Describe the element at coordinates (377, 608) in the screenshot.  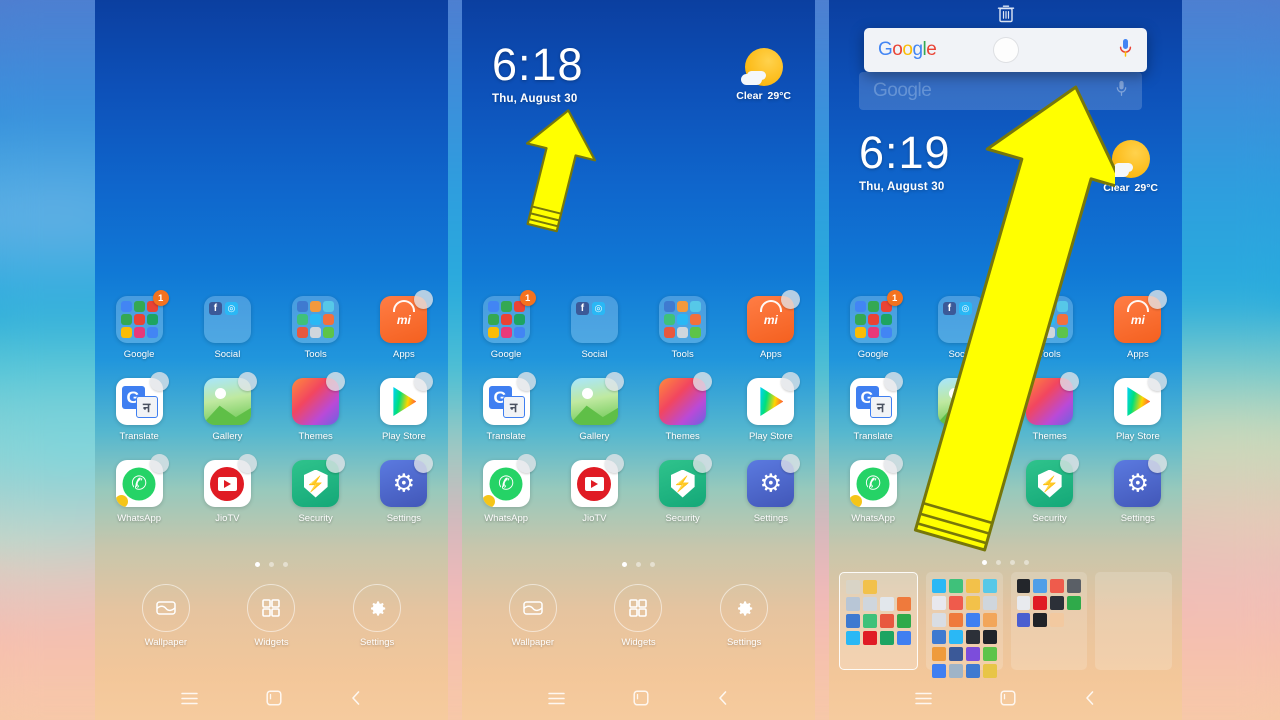
I see `gear-icon` at that location.